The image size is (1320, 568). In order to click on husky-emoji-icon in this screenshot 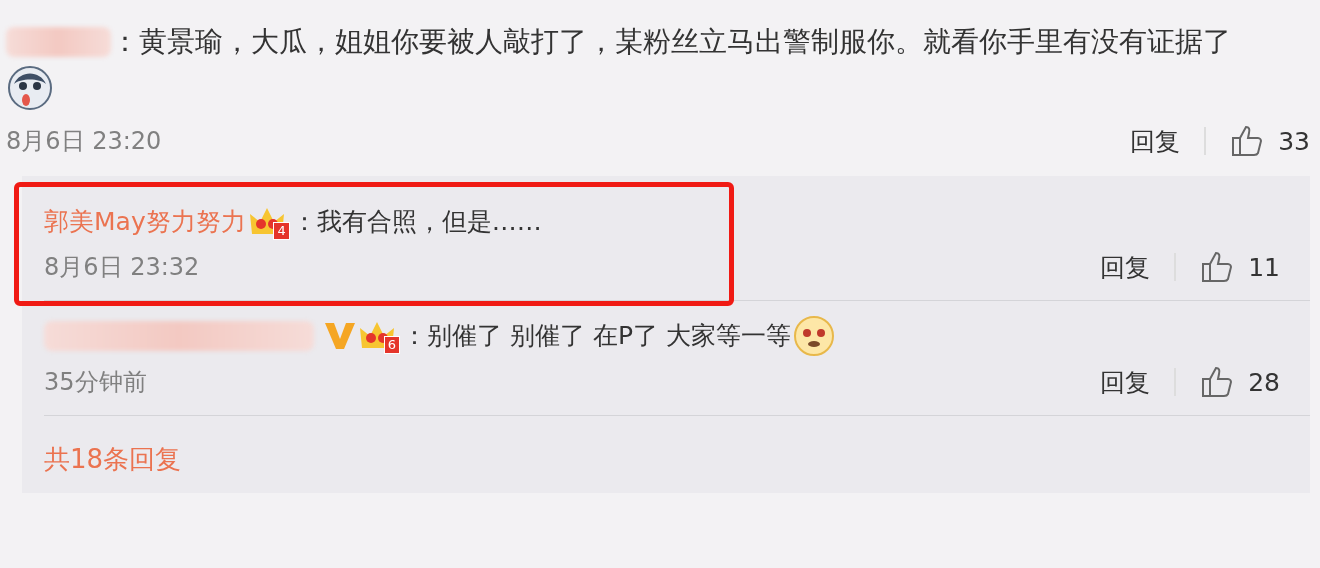, I will do `click(30, 88)`.